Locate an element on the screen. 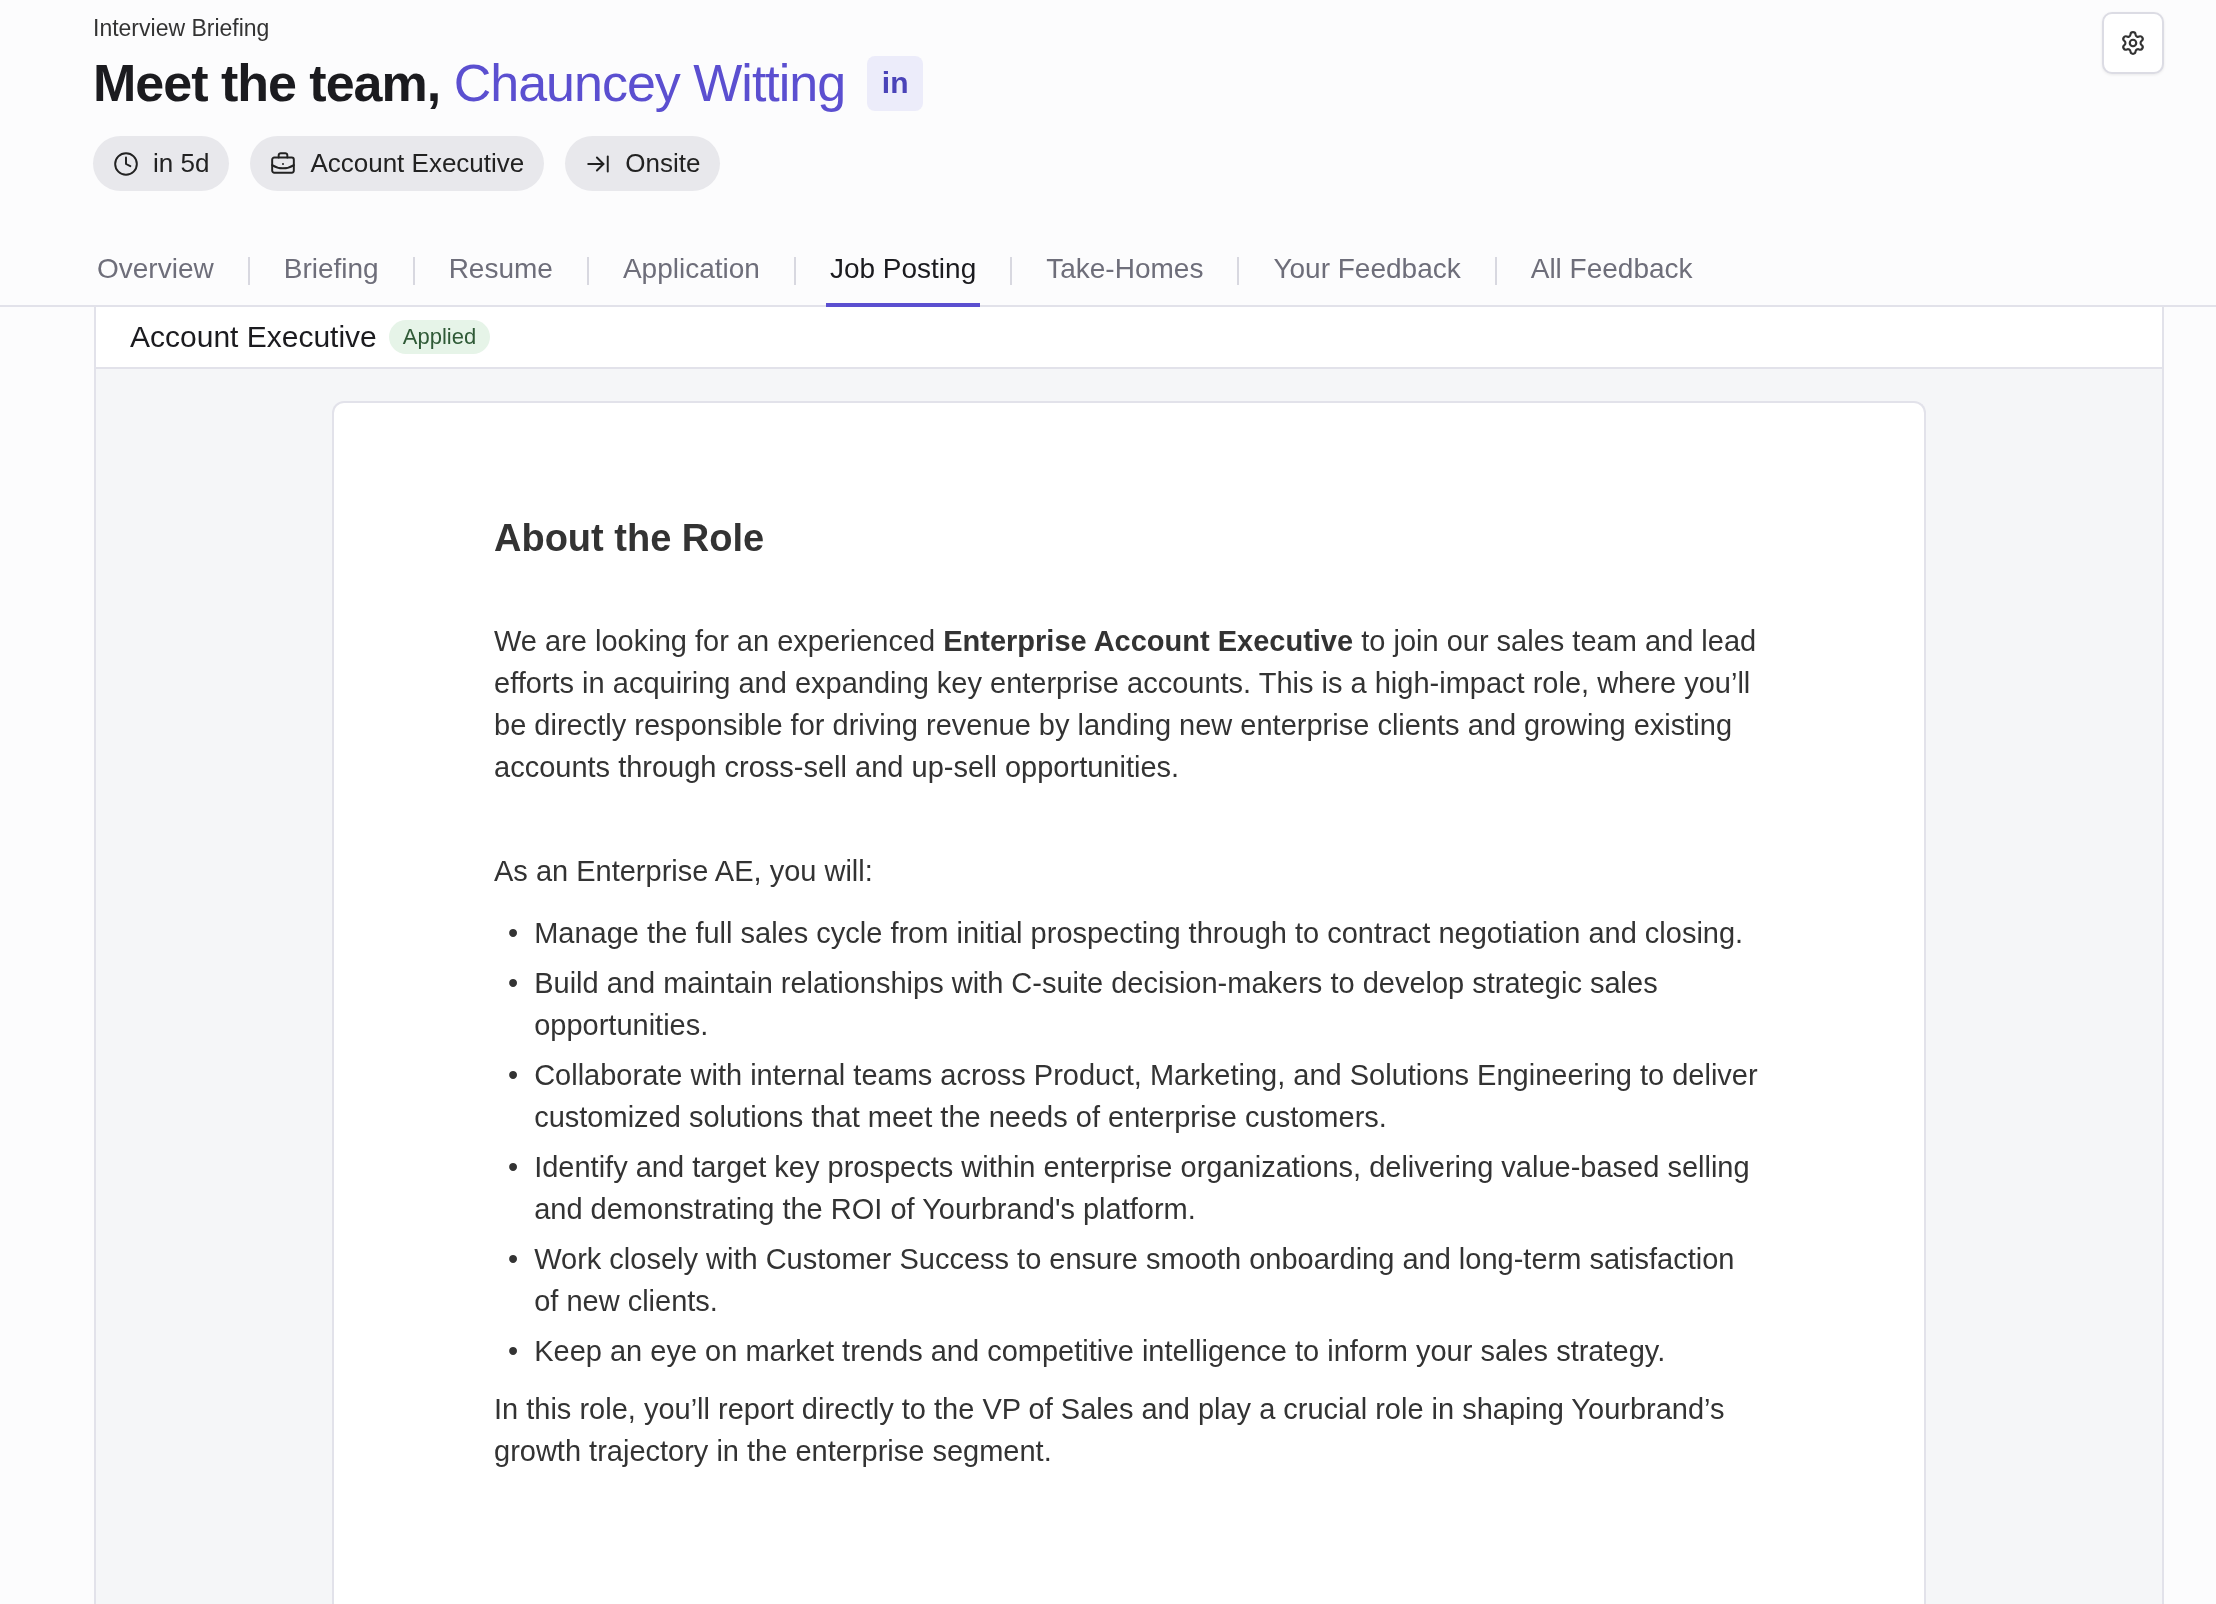  profile-link: in is located at coordinates (895, 83).